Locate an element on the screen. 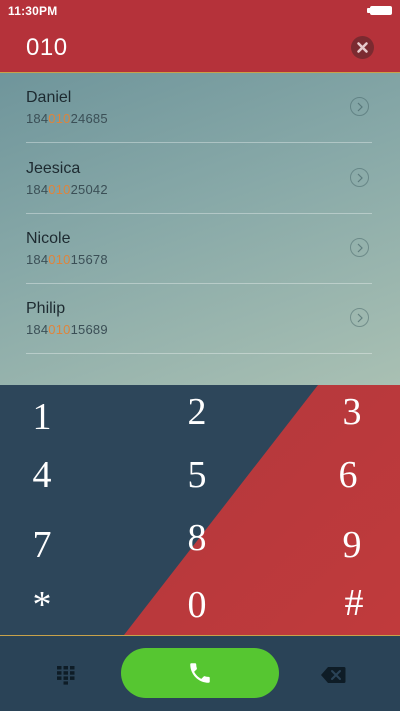 This screenshot has height=711, width=400. battery-icon is located at coordinates (379, 10).